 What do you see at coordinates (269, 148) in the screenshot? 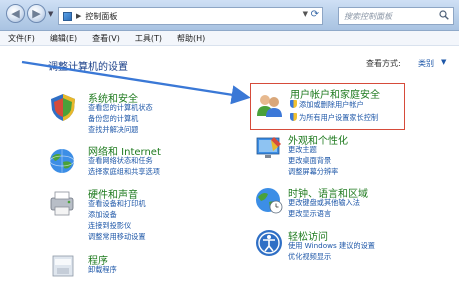
I see `appearance-icon` at bounding box center [269, 148].